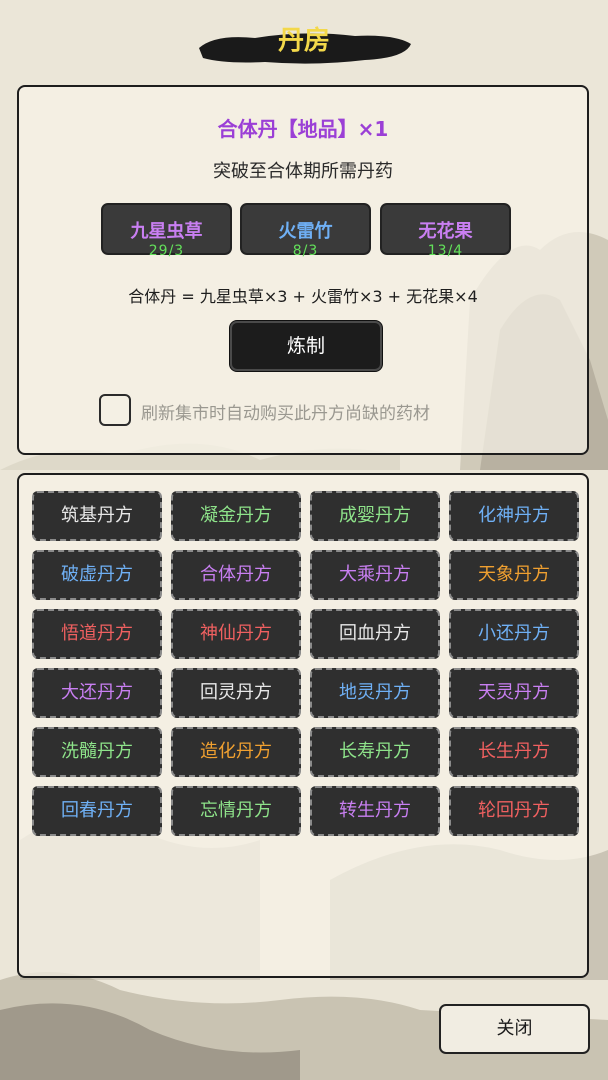  Describe the element at coordinates (375, 634) in the screenshot. I see `recipe-button: 回血丹方` at that location.